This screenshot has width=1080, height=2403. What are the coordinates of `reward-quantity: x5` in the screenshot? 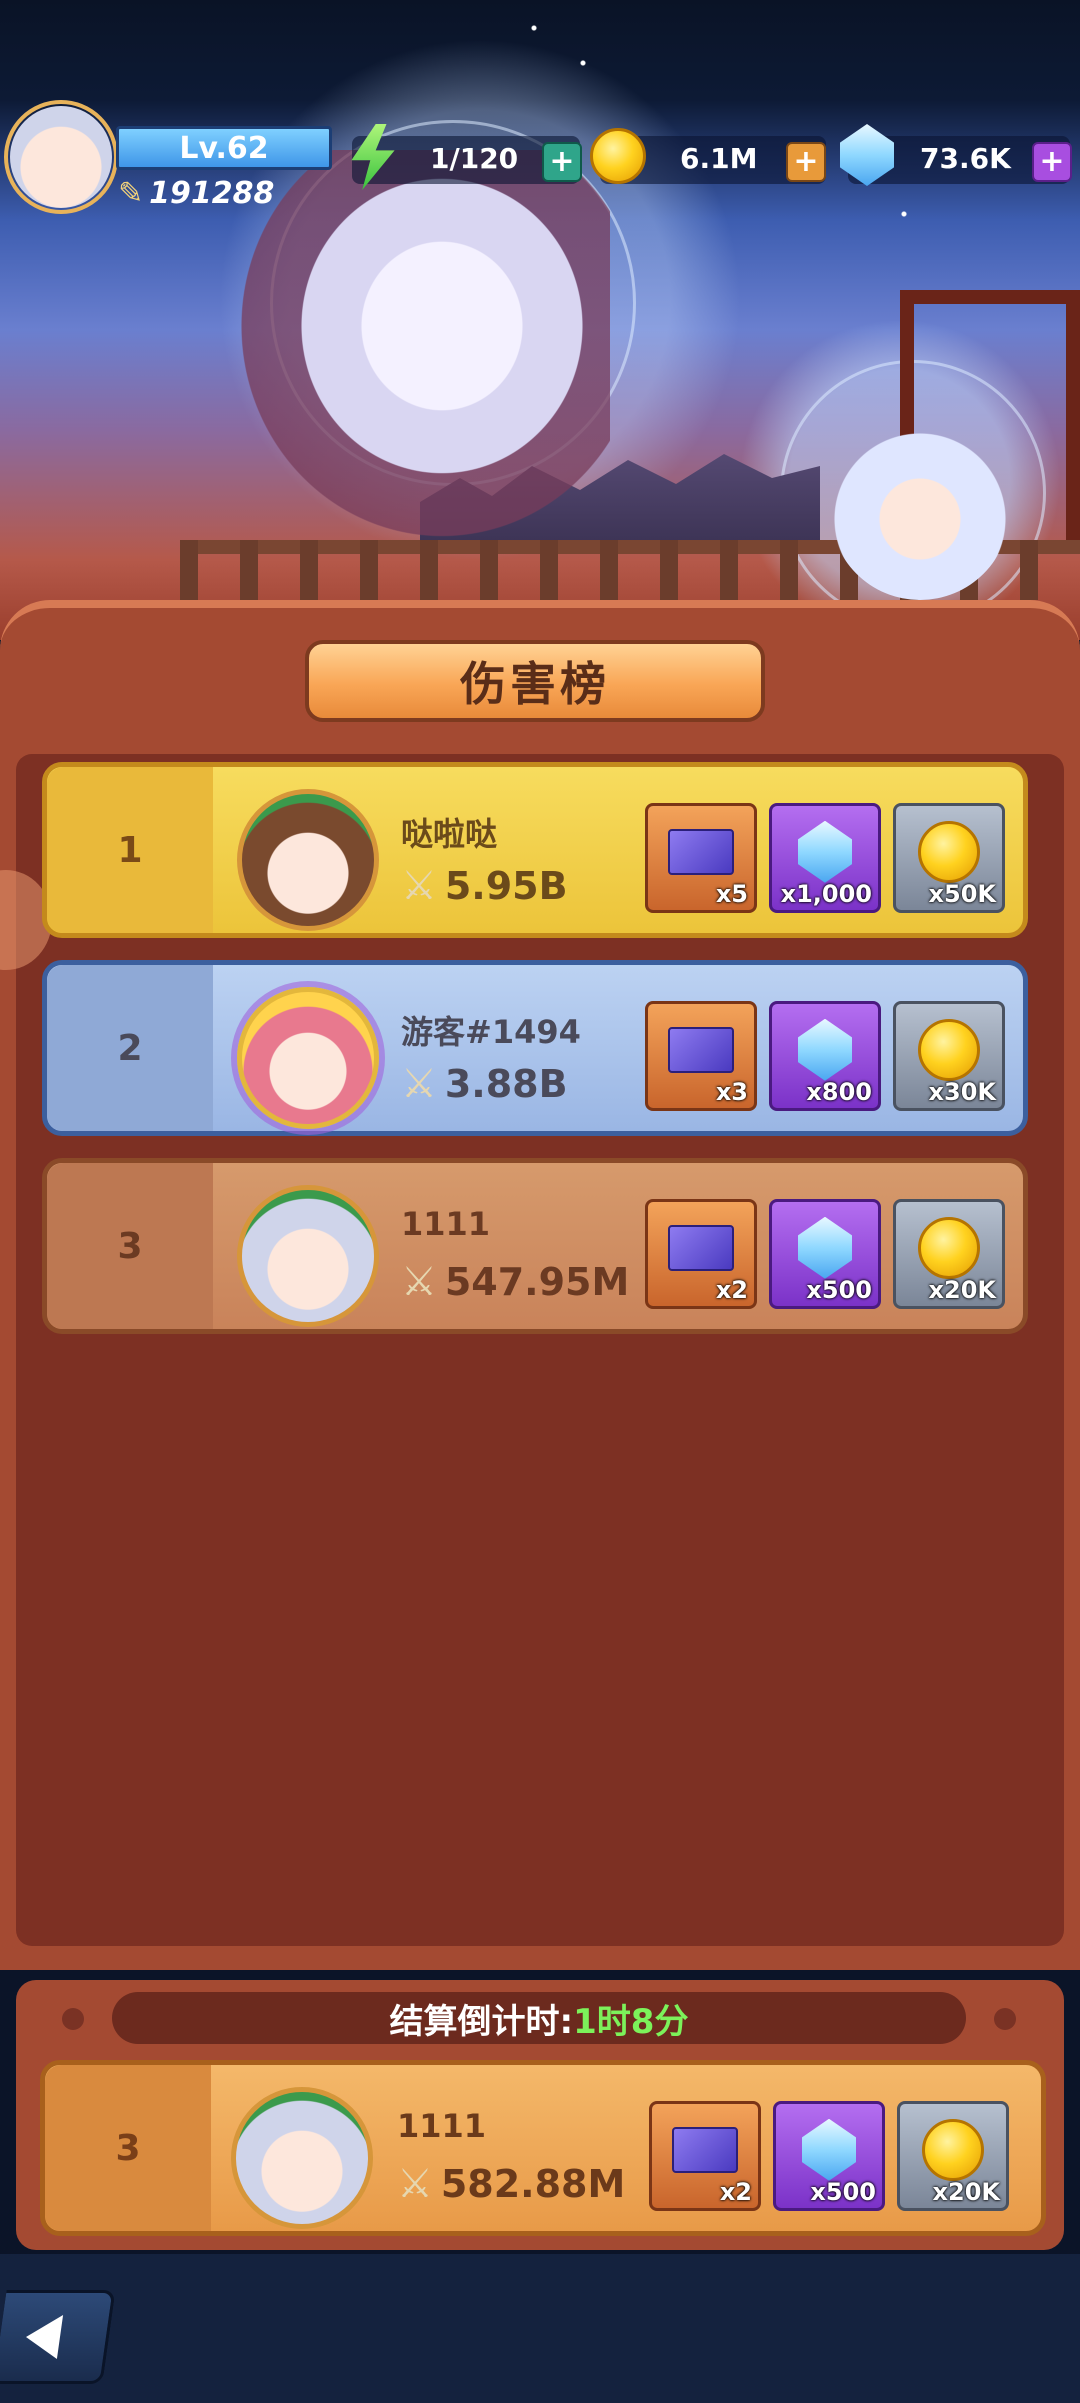 It's located at (731, 894).